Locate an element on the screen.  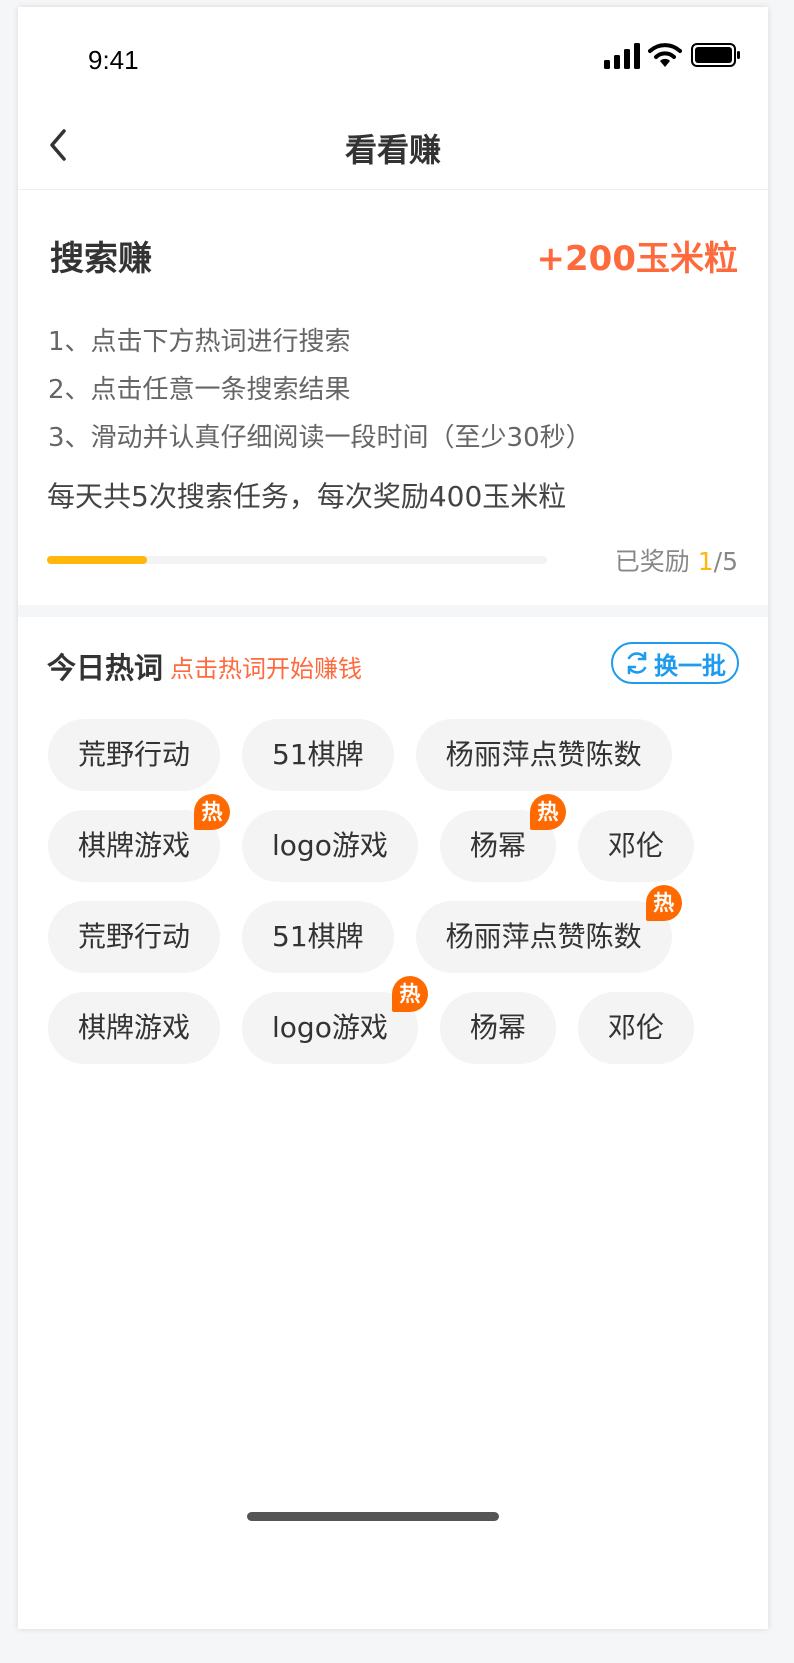
hot-word-tag: logo游戏 is located at coordinates (330, 846).